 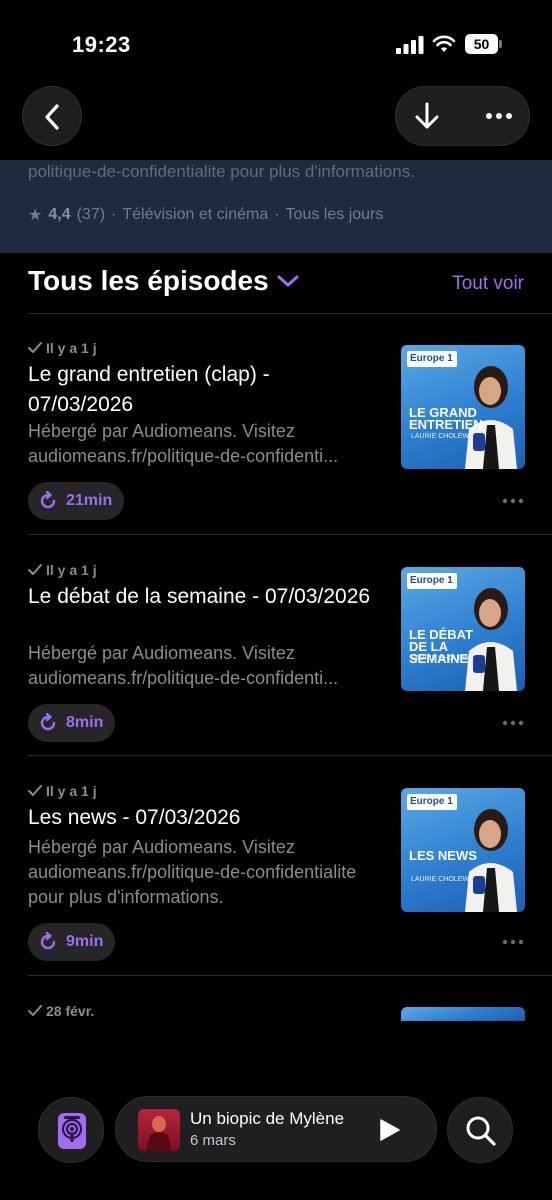 I want to click on podcasts-tab, so click(x=71, y=1130).